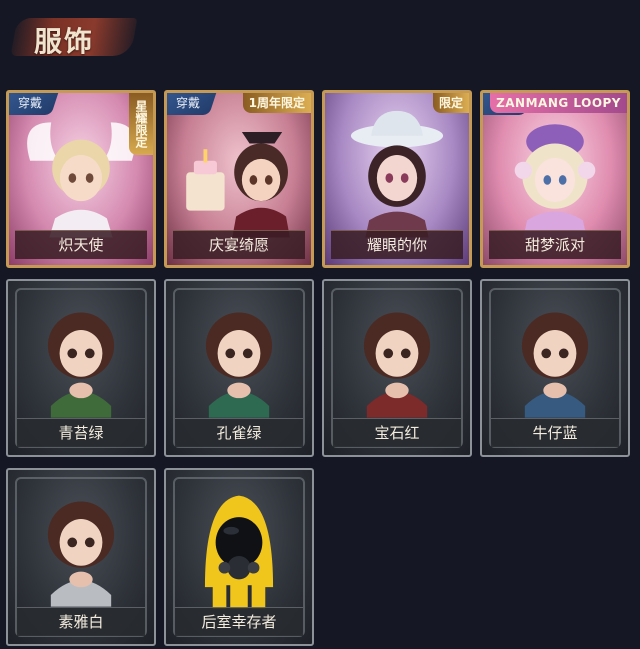 The image size is (640, 649). Describe the element at coordinates (555, 179) in the screenshot. I see `costume-card-4: 穿戴 ZANMANG LOOPY 甜梦派对` at that location.